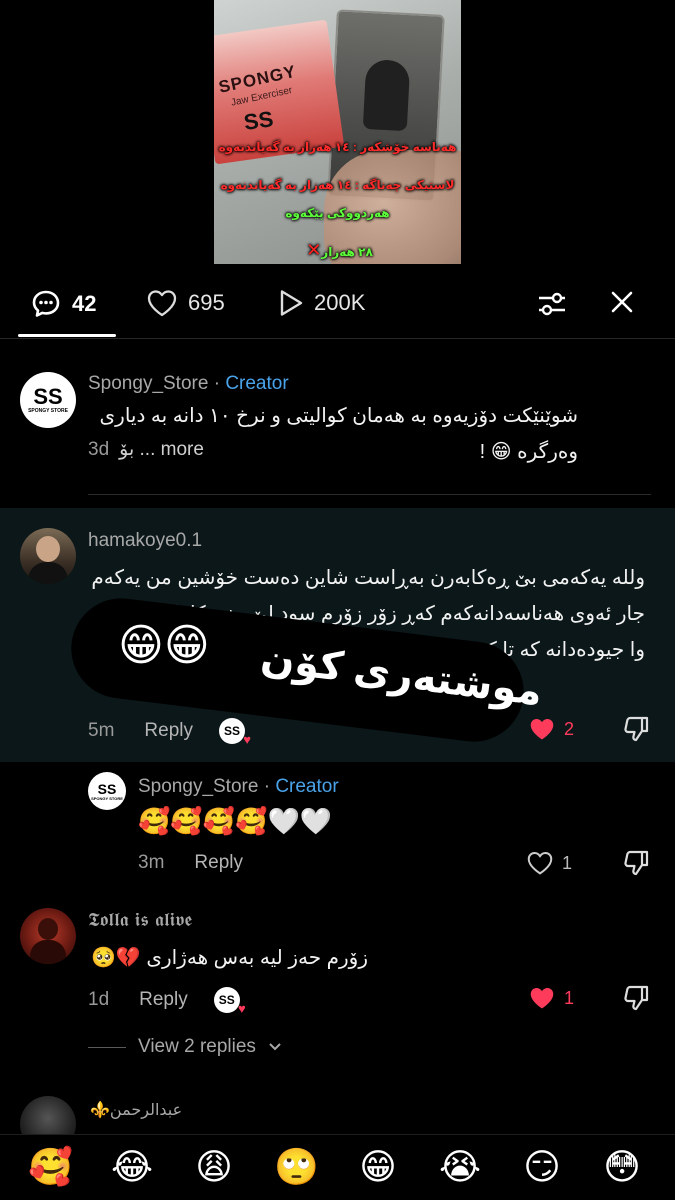 This screenshot has height=1200, width=675. I want to click on comment-icon, so click(46, 303).